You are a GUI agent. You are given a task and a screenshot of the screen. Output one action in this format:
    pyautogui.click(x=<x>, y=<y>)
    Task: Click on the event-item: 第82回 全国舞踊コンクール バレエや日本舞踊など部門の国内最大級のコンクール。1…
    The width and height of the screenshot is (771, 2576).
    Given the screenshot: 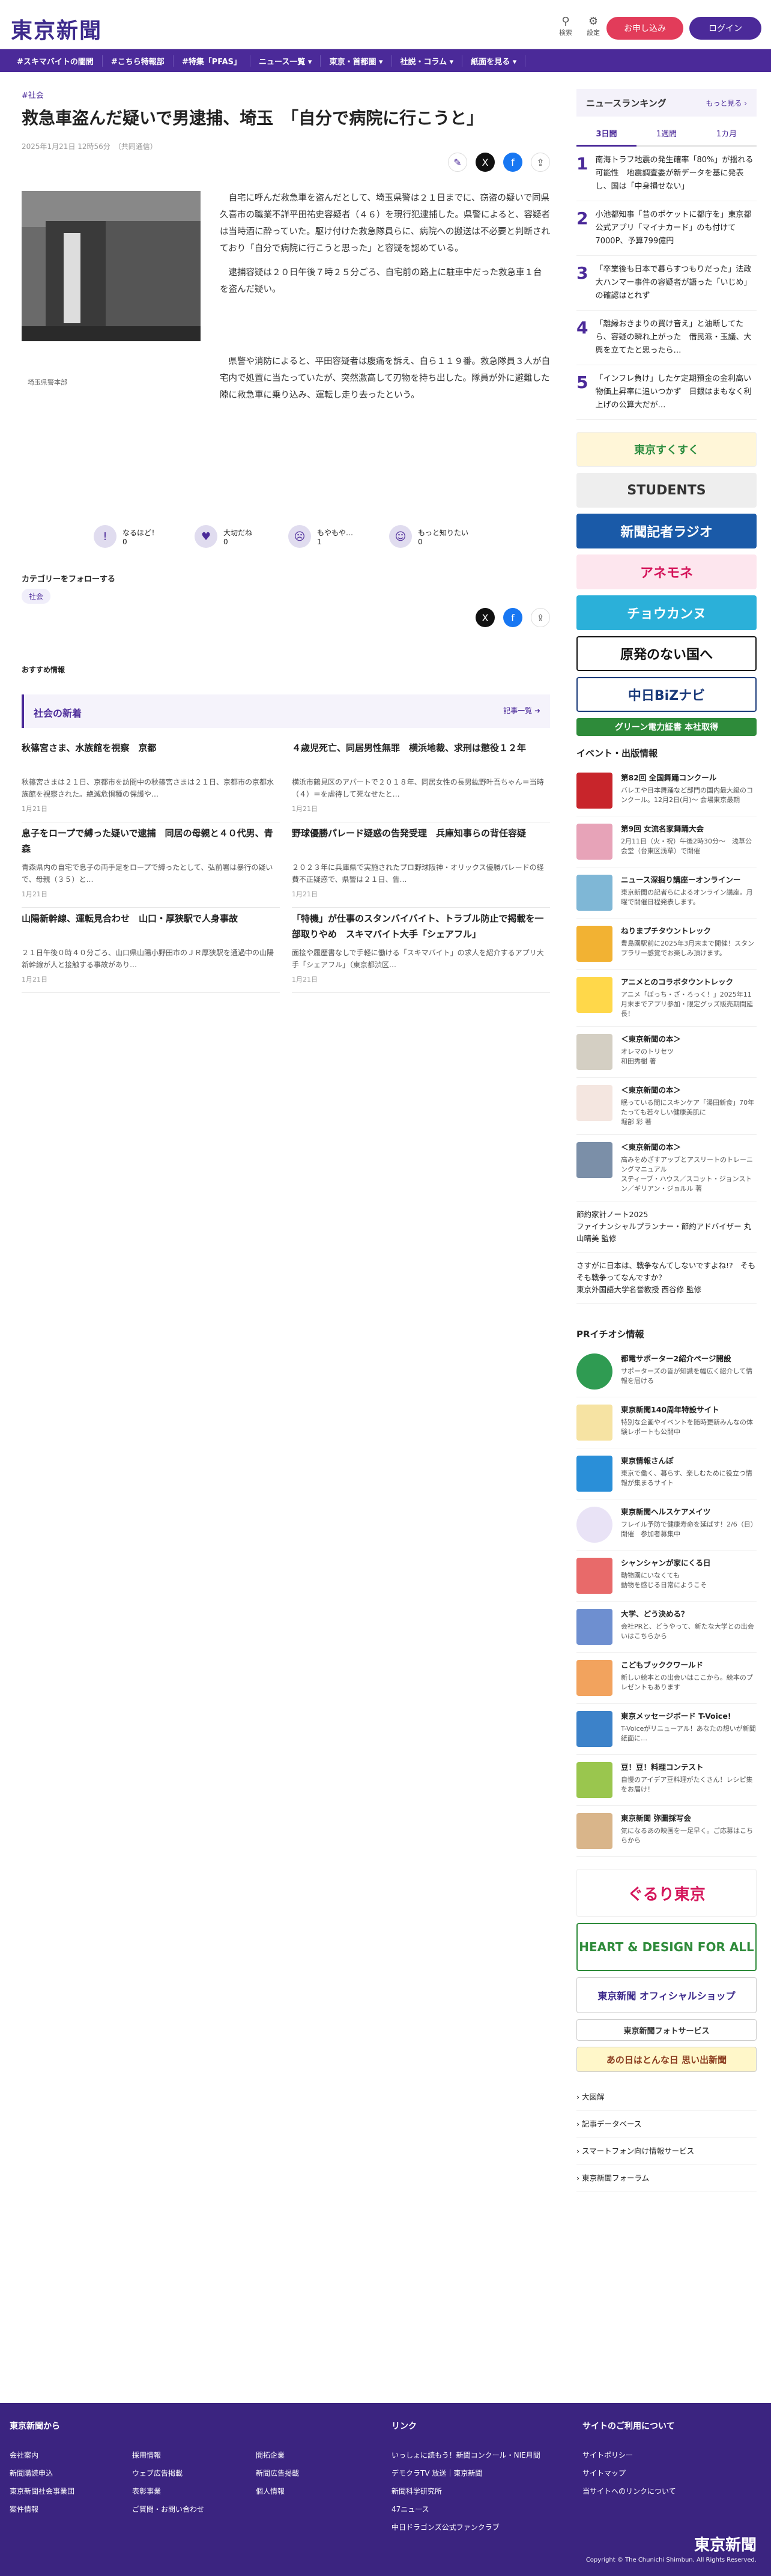 What is the action you would take?
    pyautogui.click(x=666, y=790)
    